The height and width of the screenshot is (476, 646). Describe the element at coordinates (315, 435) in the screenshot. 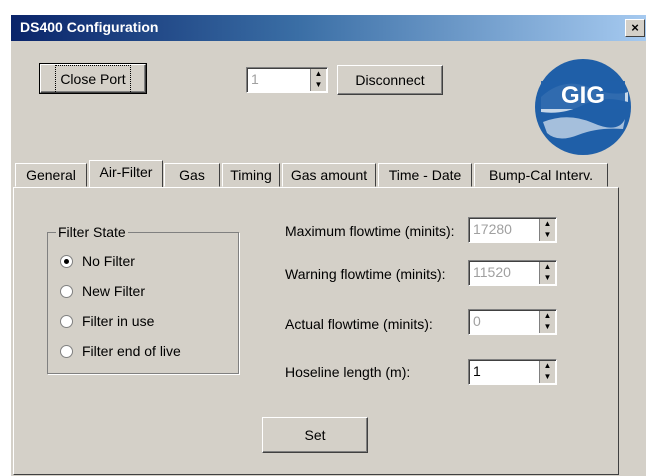

I see `set-button: Set` at that location.